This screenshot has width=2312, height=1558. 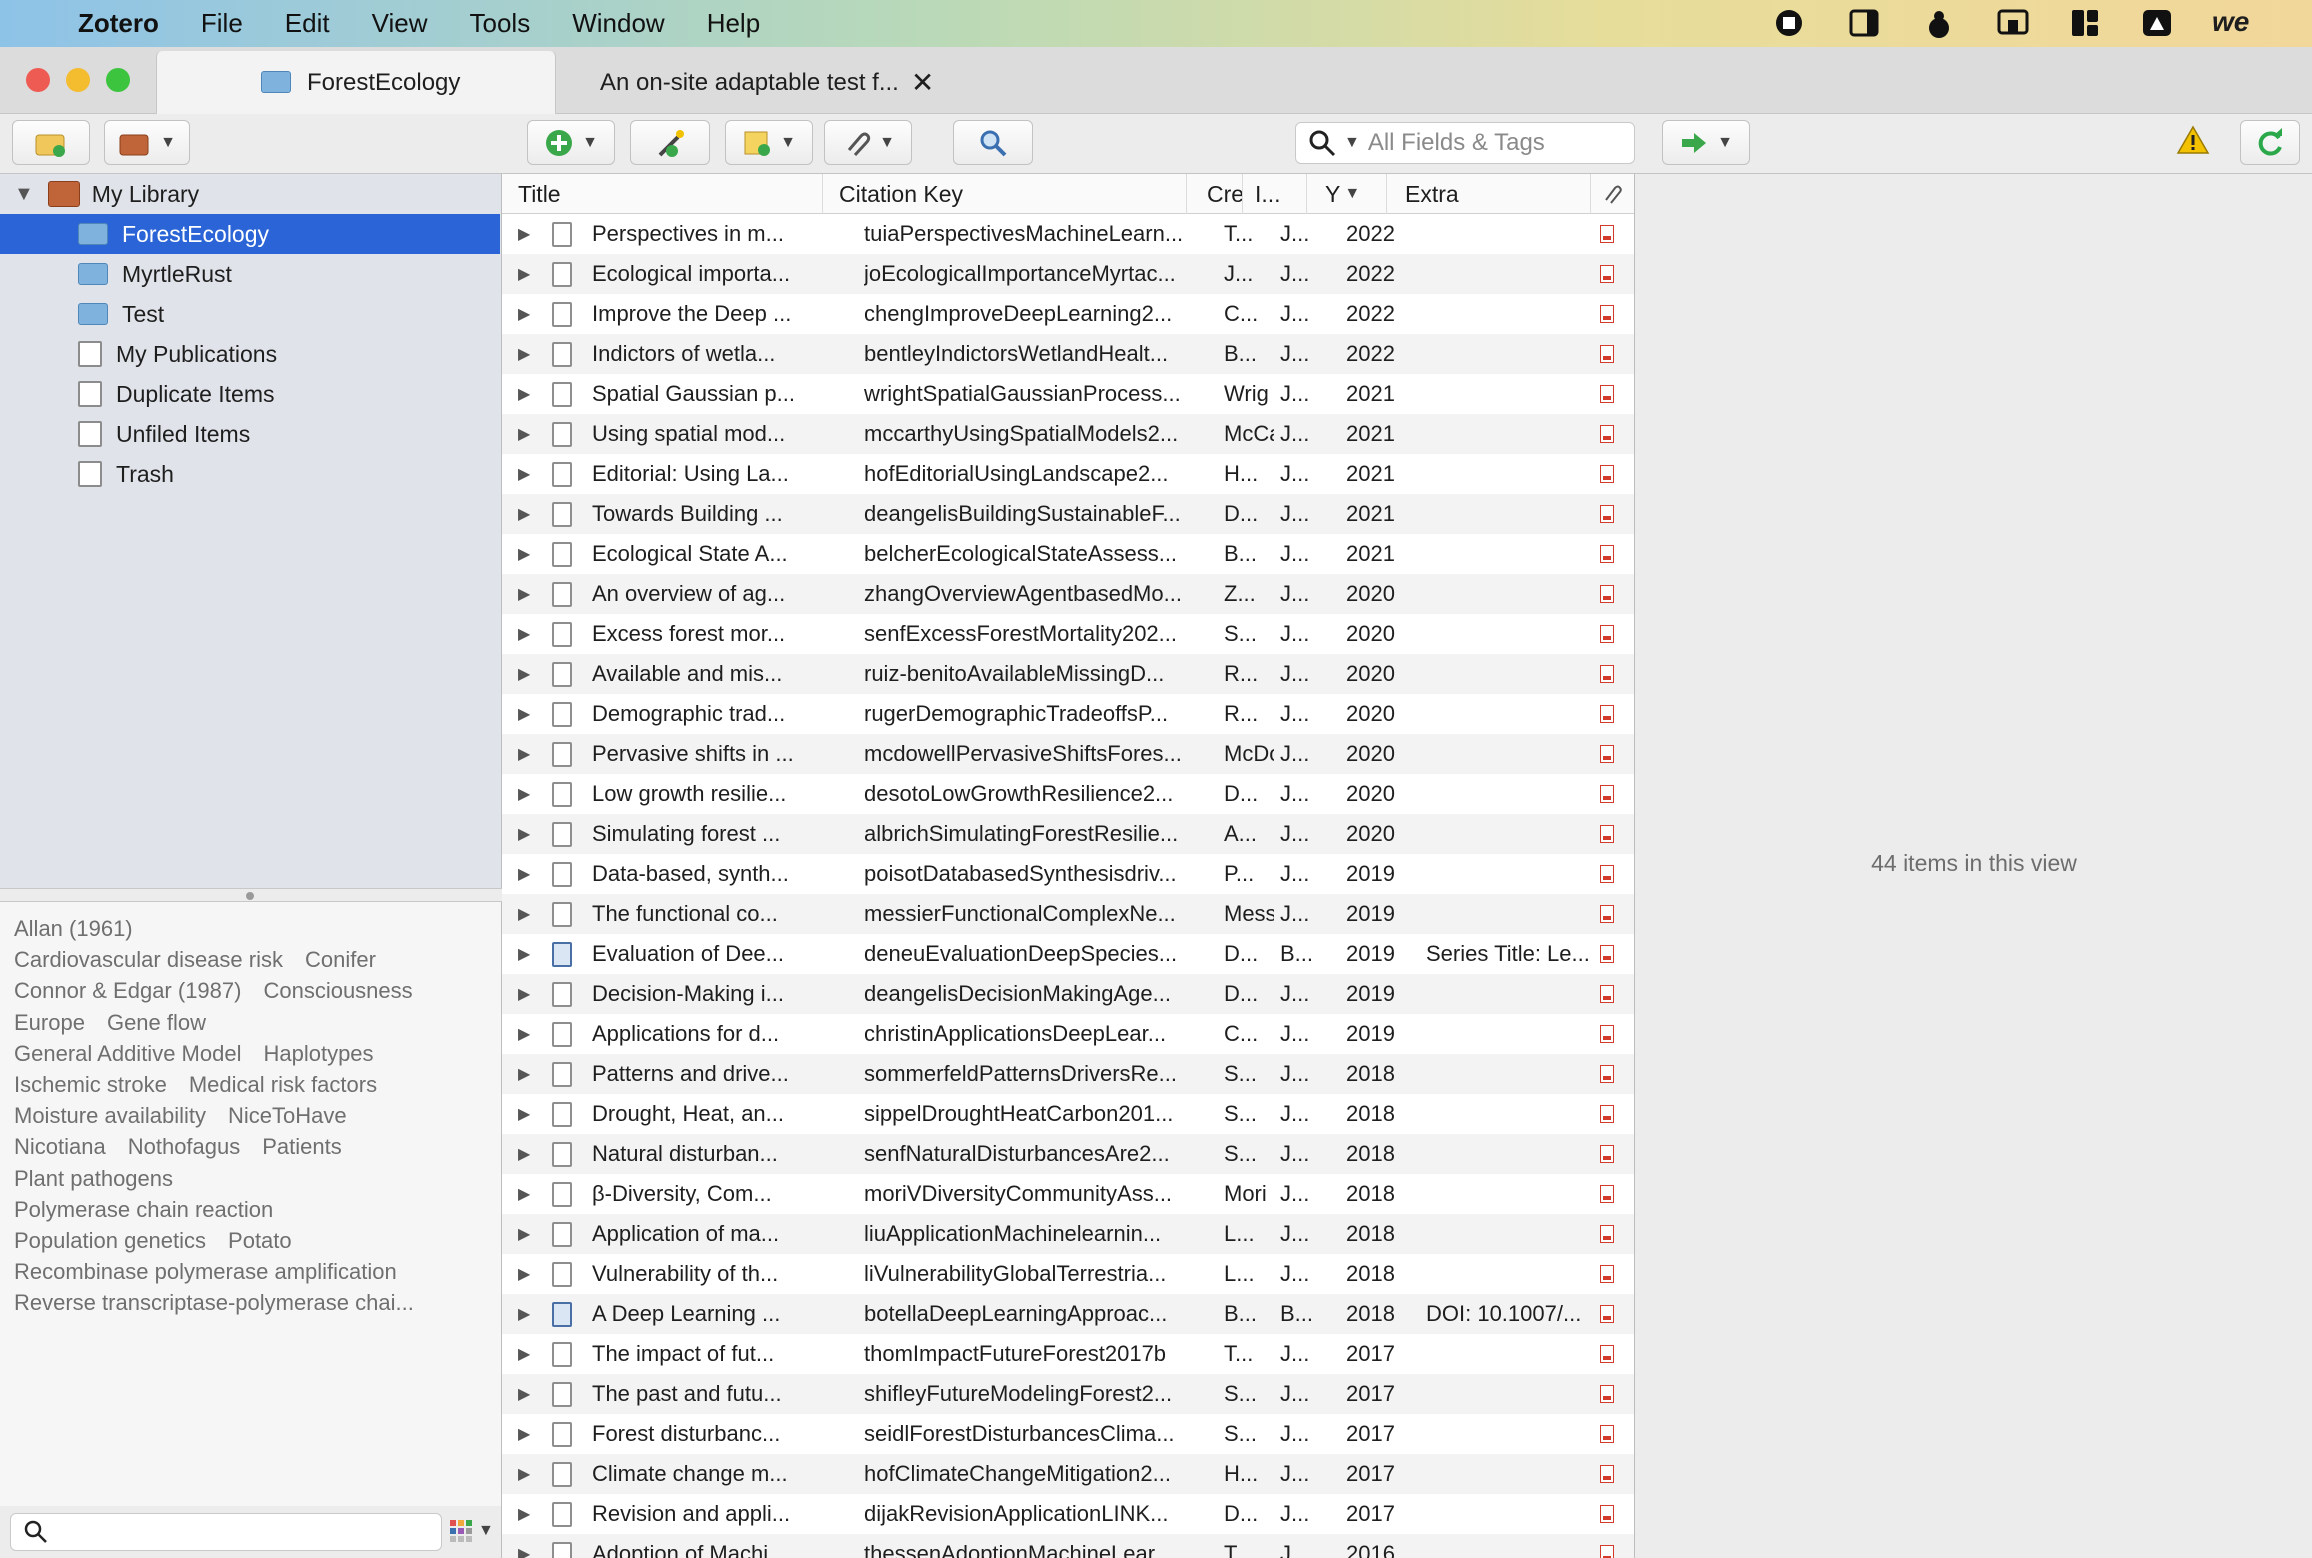 I want to click on tag-item: Population genetics, so click(x=110, y=1241).